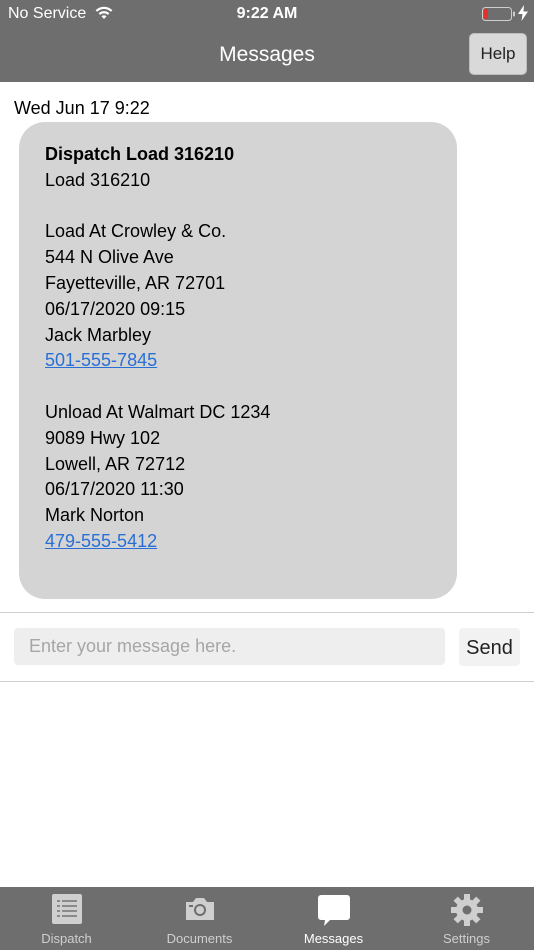 This screenshot has height=950, width=534. What do you see at coordinates (115, 308) in the screenshot?
I see `pickup-datetime: 06/17/2020 09:15` at bounding box center [115, 308].